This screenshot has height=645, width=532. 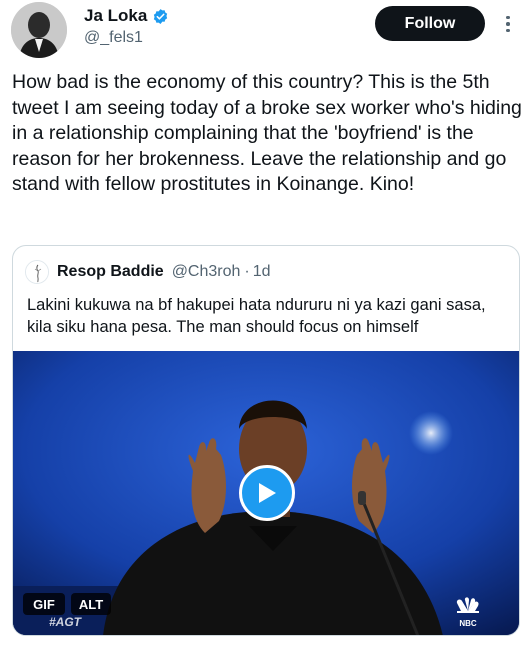 I want to click on quoted-timestamp: 1d, so click(x=262, y=272).